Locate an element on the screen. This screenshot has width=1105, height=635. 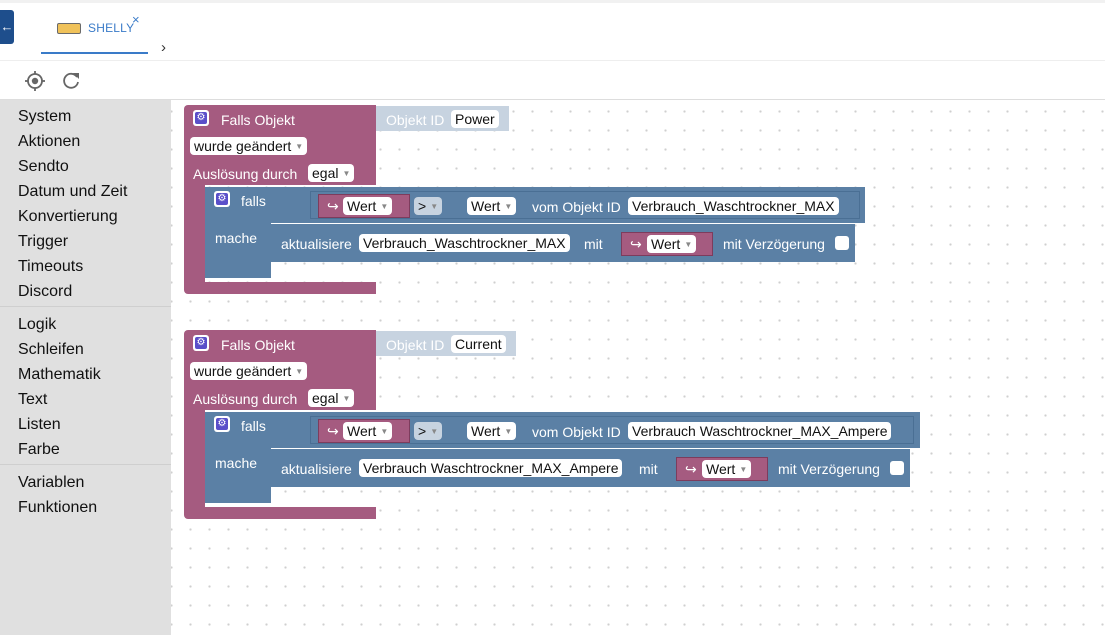
chevron-right-icon: › is located at coordinates (163, 47).